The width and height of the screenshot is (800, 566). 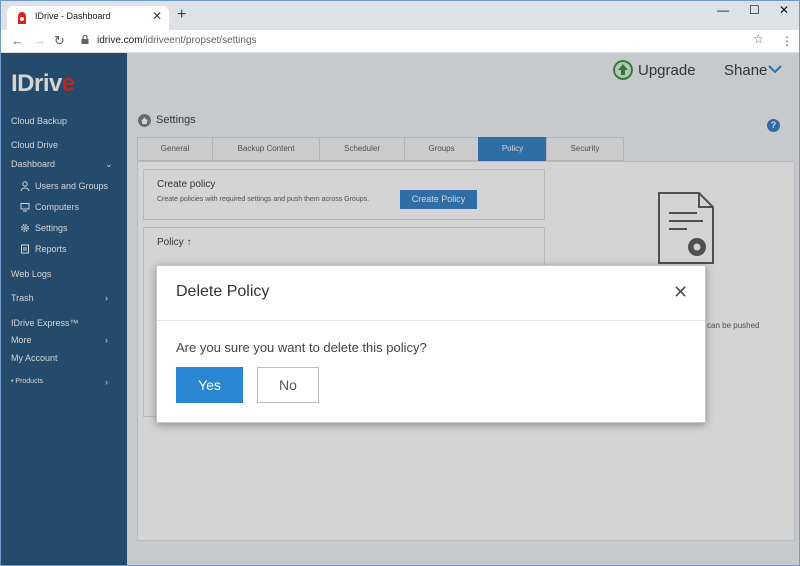 I want to click on idrive-favicon-icon, so click(x=22, y=18).